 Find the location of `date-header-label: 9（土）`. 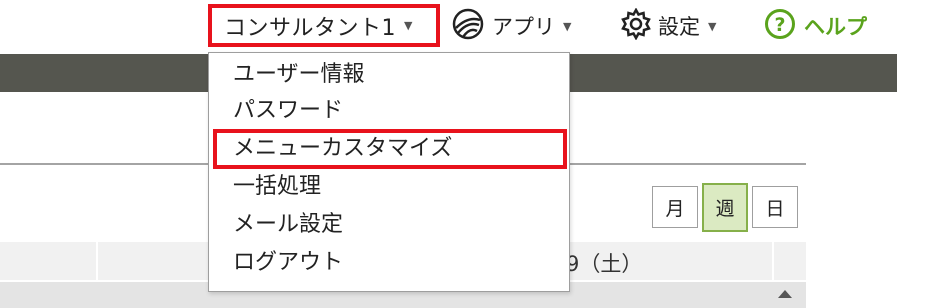

date-header-label: 9（土） is located at coordinates (604, 264).